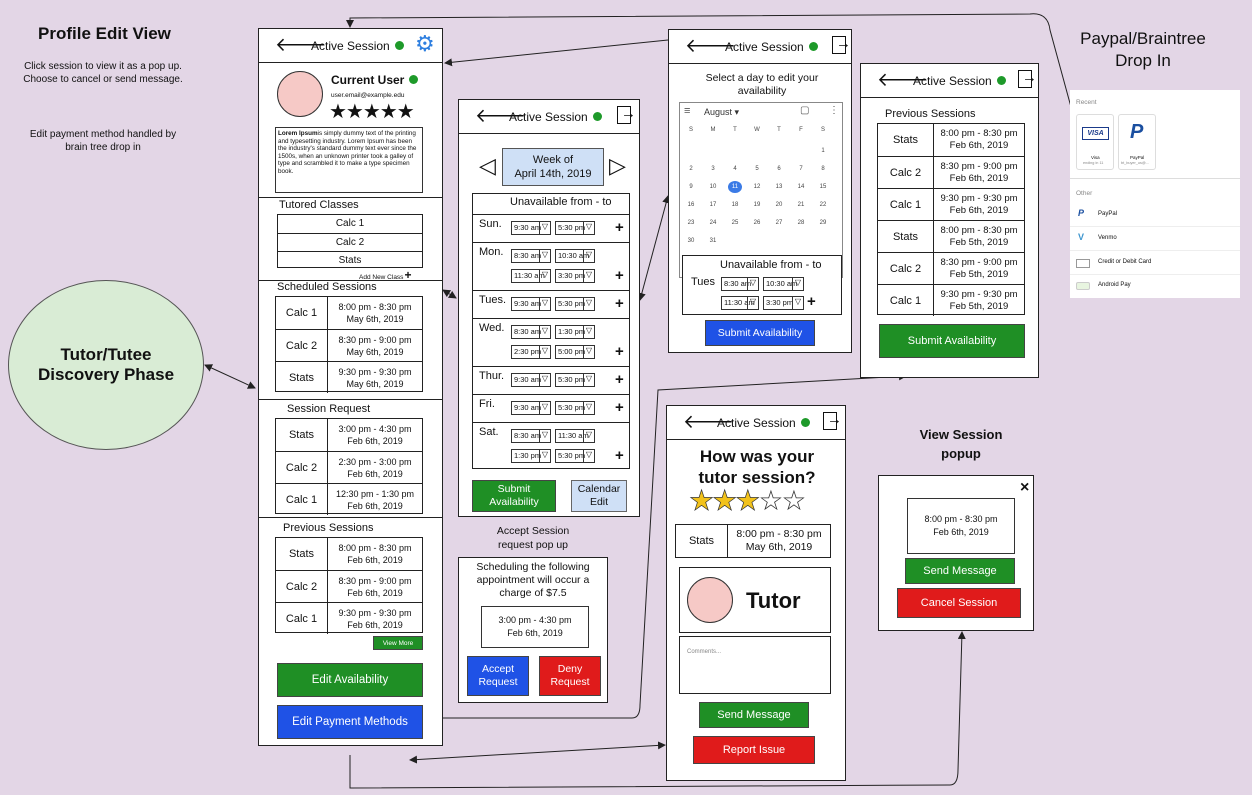 This screenshot has width=1252, height=795. What do you see at coordinates (757, 187) in the screenshot?
I see `calendar-day: 12` at bounding box center [757, 187].